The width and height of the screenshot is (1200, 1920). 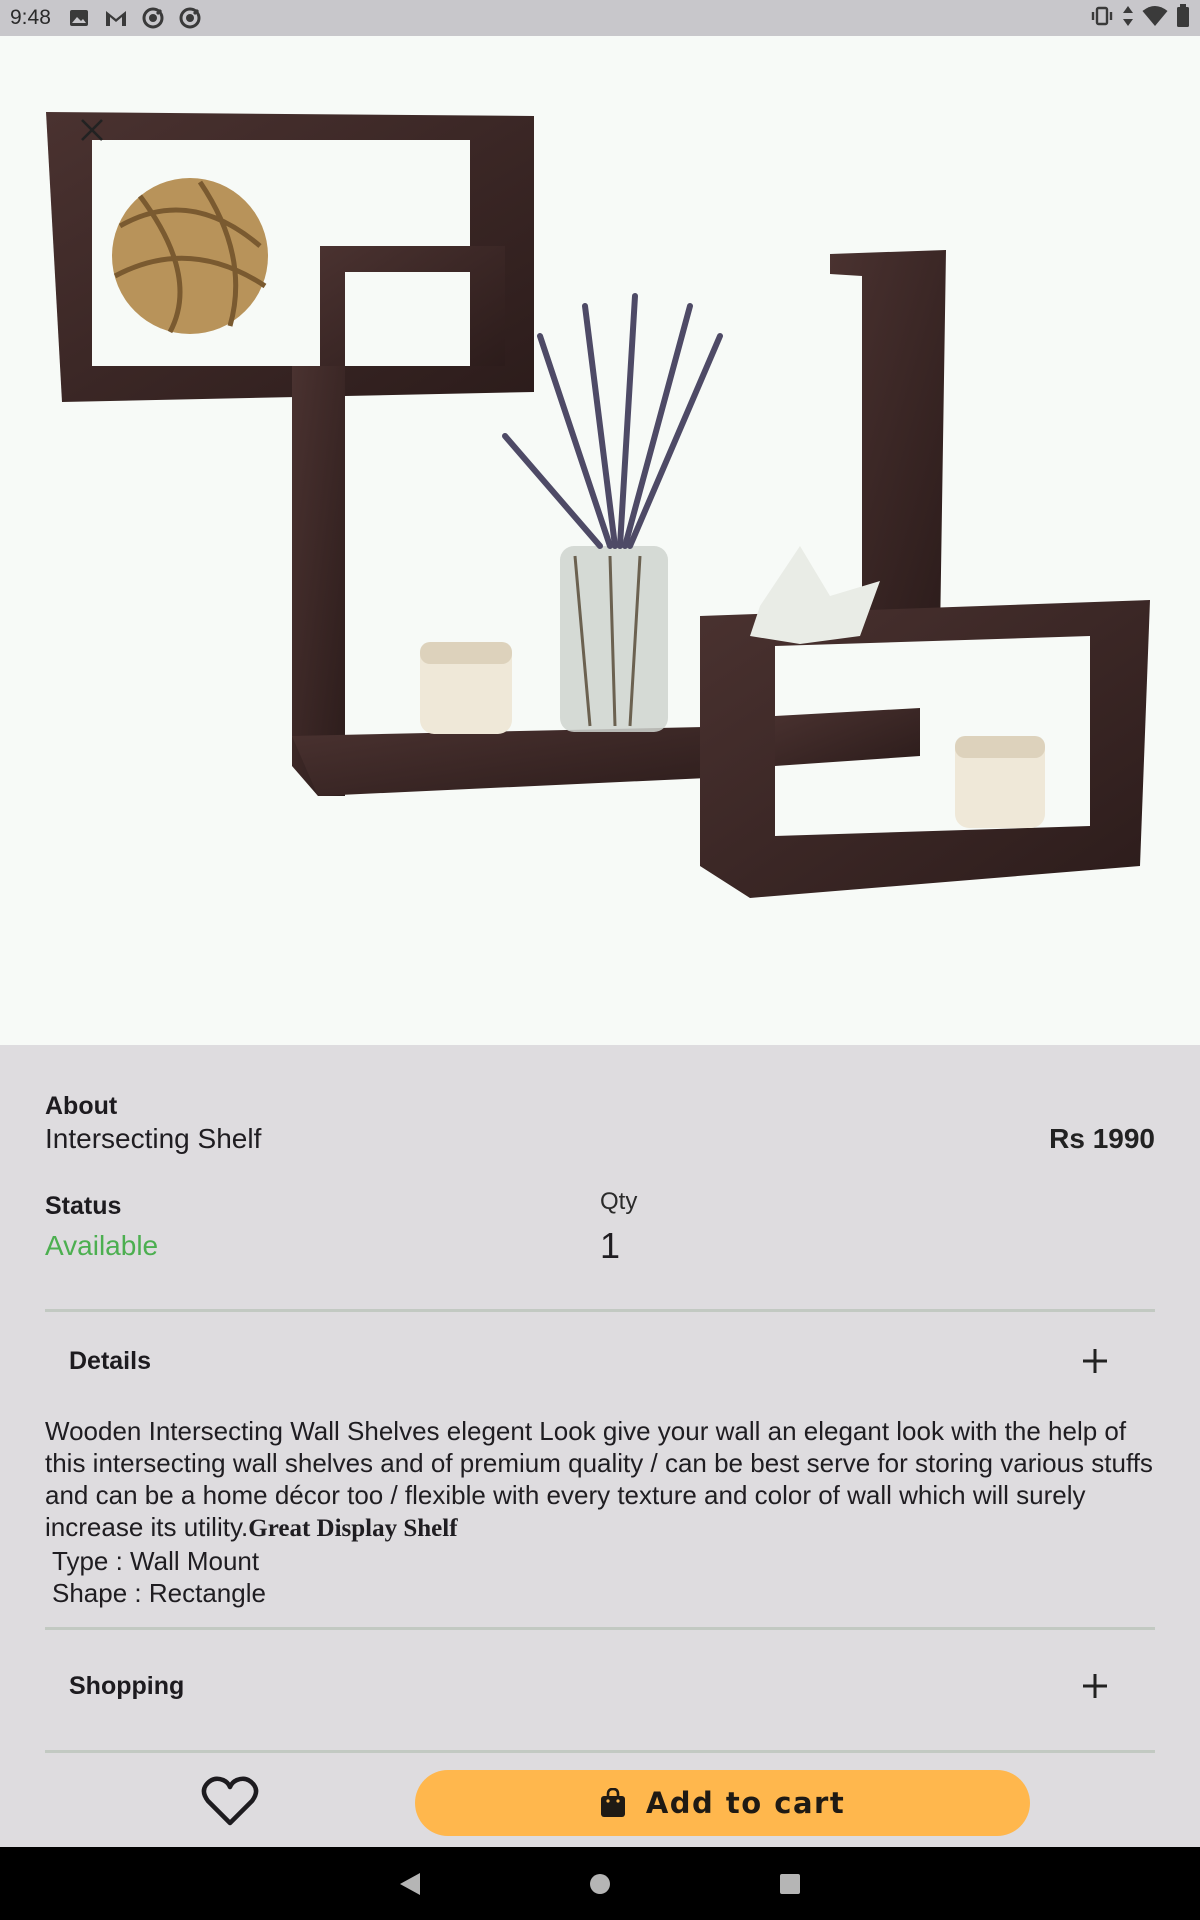 I want to click on close-icon, so click(x=92, y=130).